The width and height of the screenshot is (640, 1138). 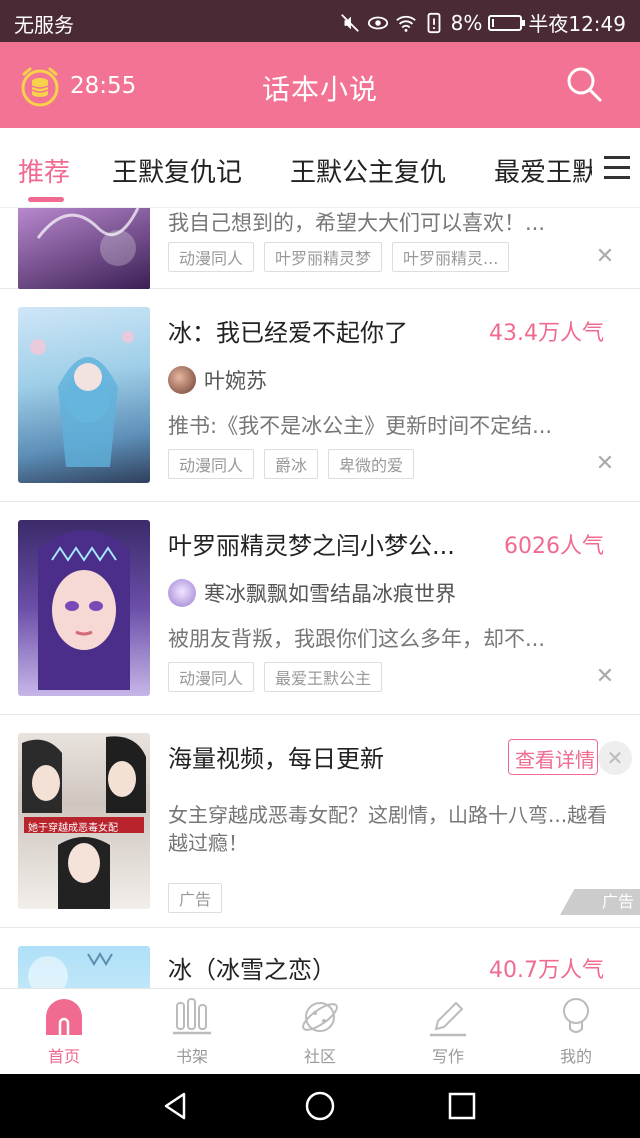 I want to click on nav-write: 写作, so click(x=448, y=1031).